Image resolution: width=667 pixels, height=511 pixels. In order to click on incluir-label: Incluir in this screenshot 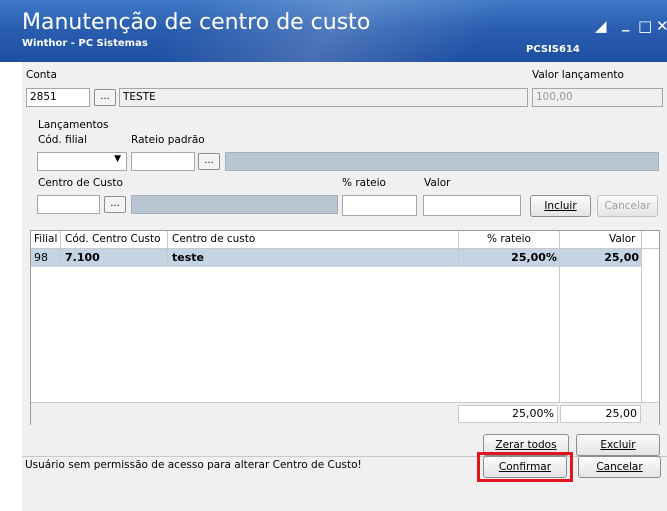, I will do `click(560, 206)`.